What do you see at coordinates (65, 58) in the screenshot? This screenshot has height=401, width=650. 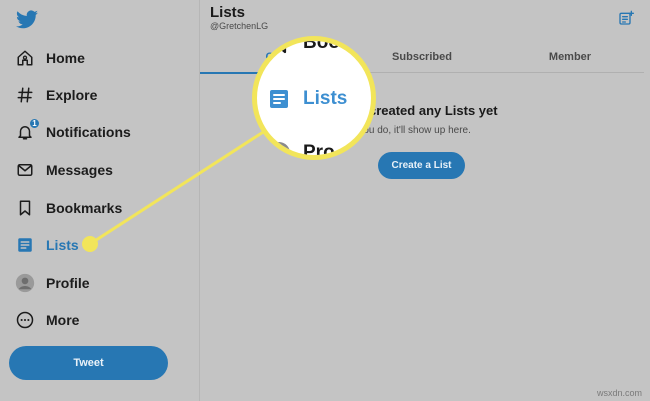 I see `sidebar-item-label: Home` at bounding box center [65, 58].